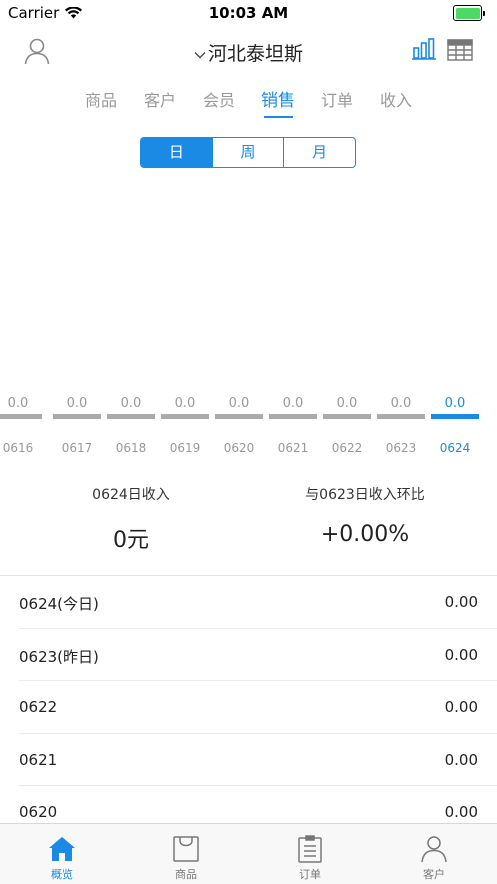 The image size is (497, 884). Describe the element at coordinates (160, 99) in the screenshot. I see `tab-customers: 客户` at that location.